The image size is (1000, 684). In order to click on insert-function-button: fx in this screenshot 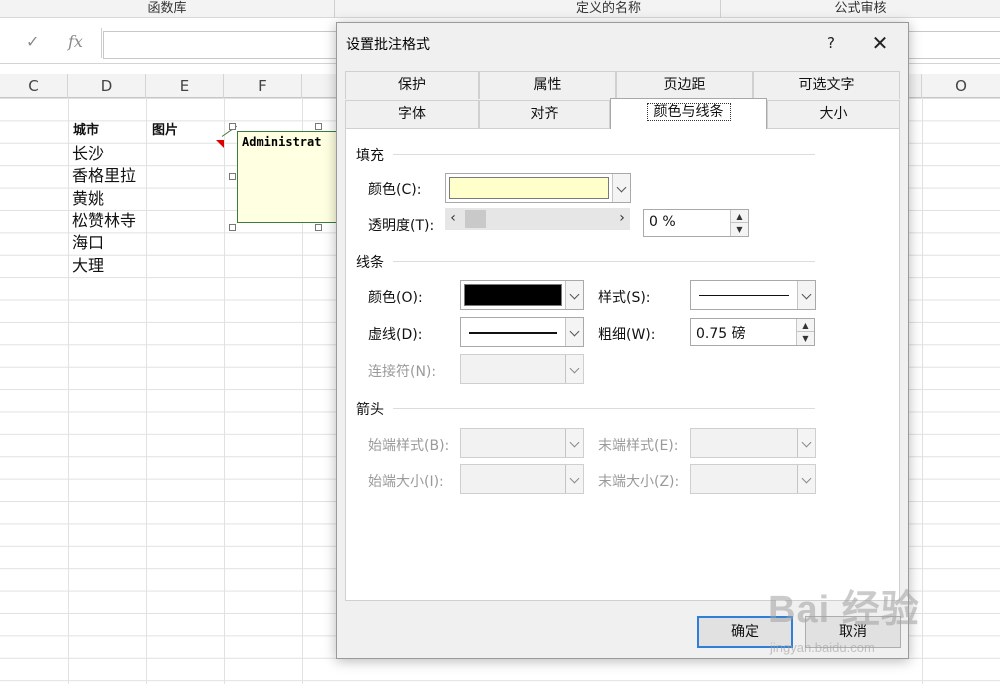, I will do `click(75, 41)`.